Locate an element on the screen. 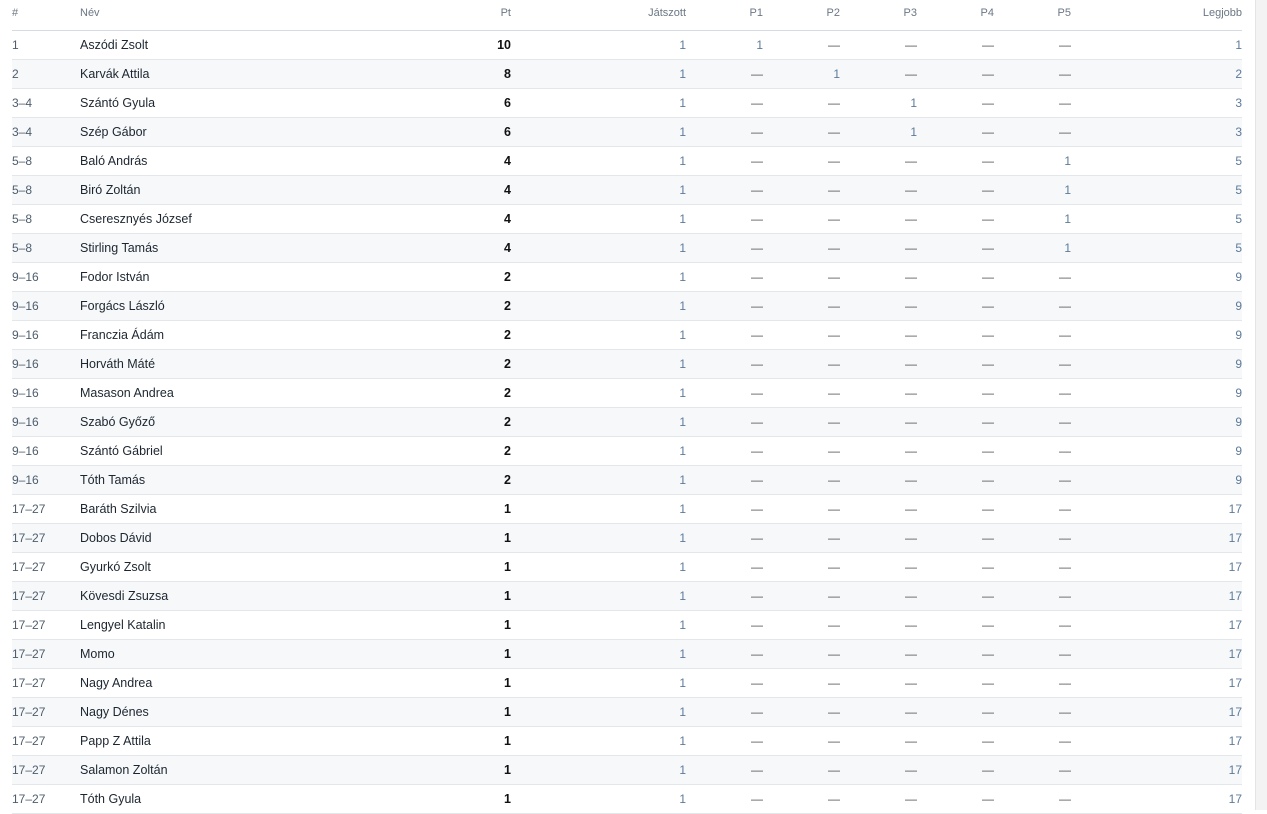 This screenshot has width=1267, height=814. vertical-scrollbar is located at coordinates (1261, 405).